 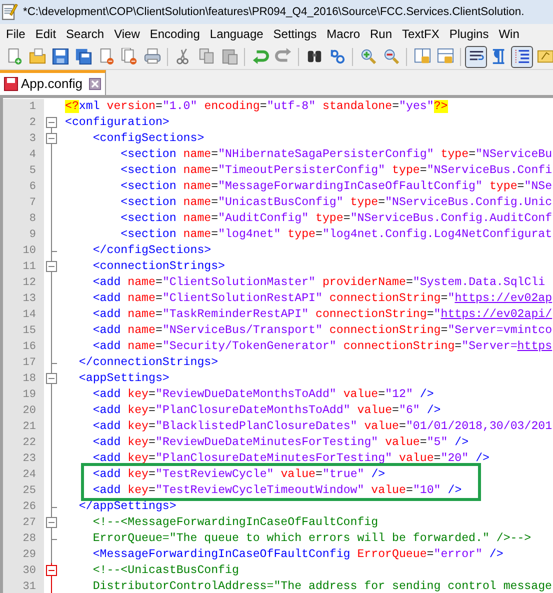 What do you see at coordinates (368, 56) in the screenshot?
I see `zoom-in-icon` at bounding box center [368, 56].